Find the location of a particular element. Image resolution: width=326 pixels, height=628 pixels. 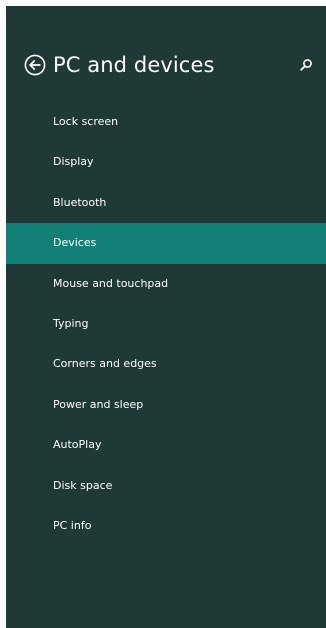

back-button is located at coordinates (35, 65).